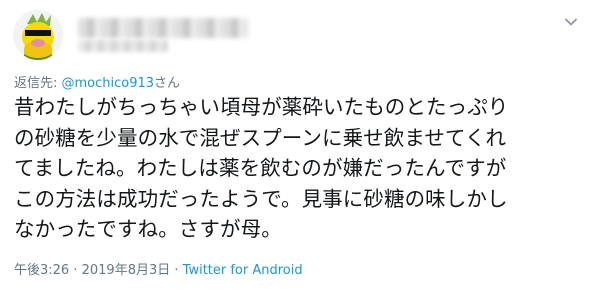 The width and height of the screenshot is (593, 291). Describe the element at coordinates (261, 107) in the screenshot. I see `tweet-line: 昔わたしがちっちゃい頃母が薬砕いたものとたっぷり` at that location.